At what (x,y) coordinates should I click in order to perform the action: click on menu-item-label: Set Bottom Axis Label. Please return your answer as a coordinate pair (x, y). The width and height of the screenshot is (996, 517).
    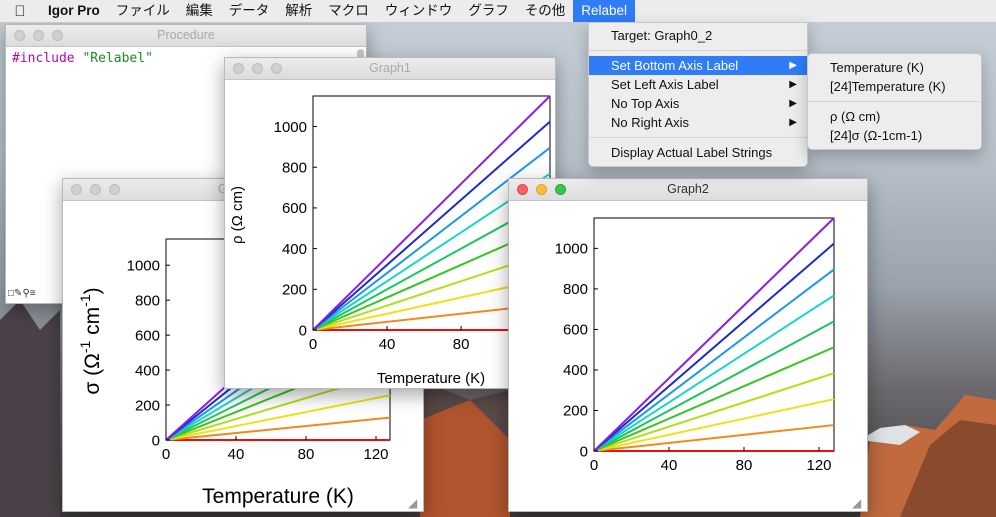
    Looking at the image, I should click on (675, 65).